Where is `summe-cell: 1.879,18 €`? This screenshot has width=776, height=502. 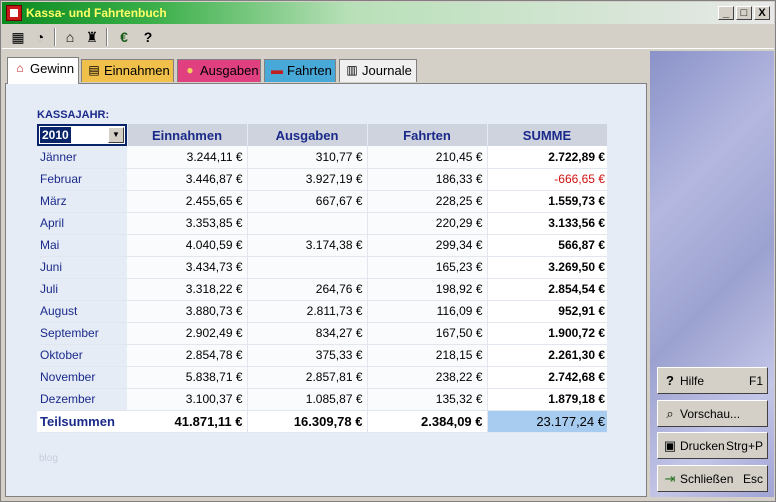
summe-cell: 1.879,18 € is located at coordinates (547, 399).